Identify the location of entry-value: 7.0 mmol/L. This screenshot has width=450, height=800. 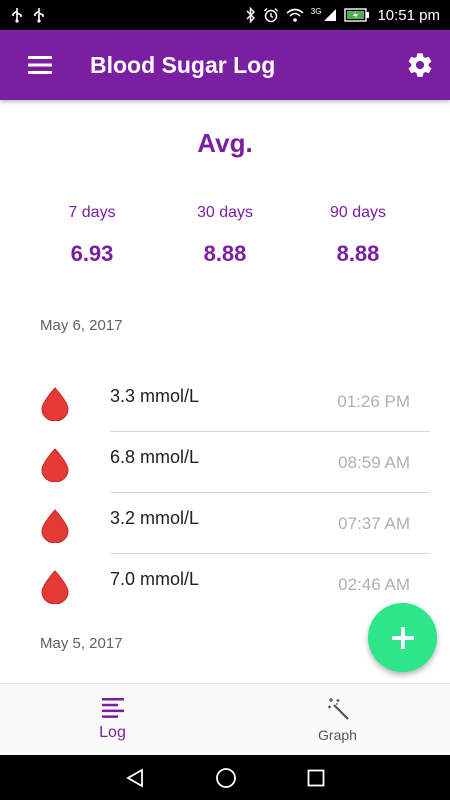
(155, 579).